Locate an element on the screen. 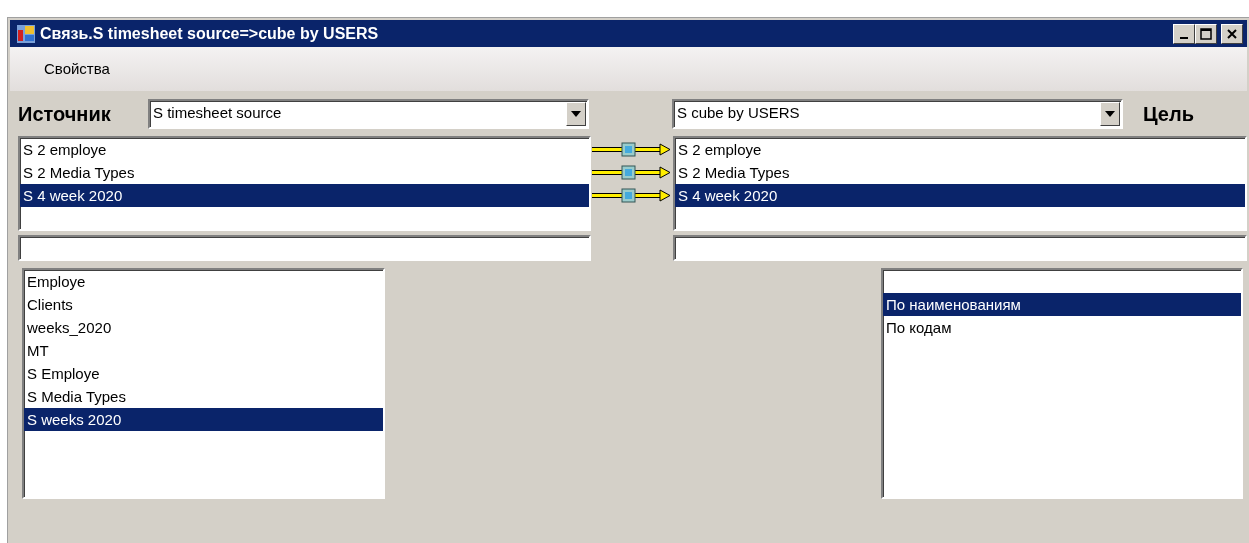  list-item: MT is located at coordinates (203, 351).